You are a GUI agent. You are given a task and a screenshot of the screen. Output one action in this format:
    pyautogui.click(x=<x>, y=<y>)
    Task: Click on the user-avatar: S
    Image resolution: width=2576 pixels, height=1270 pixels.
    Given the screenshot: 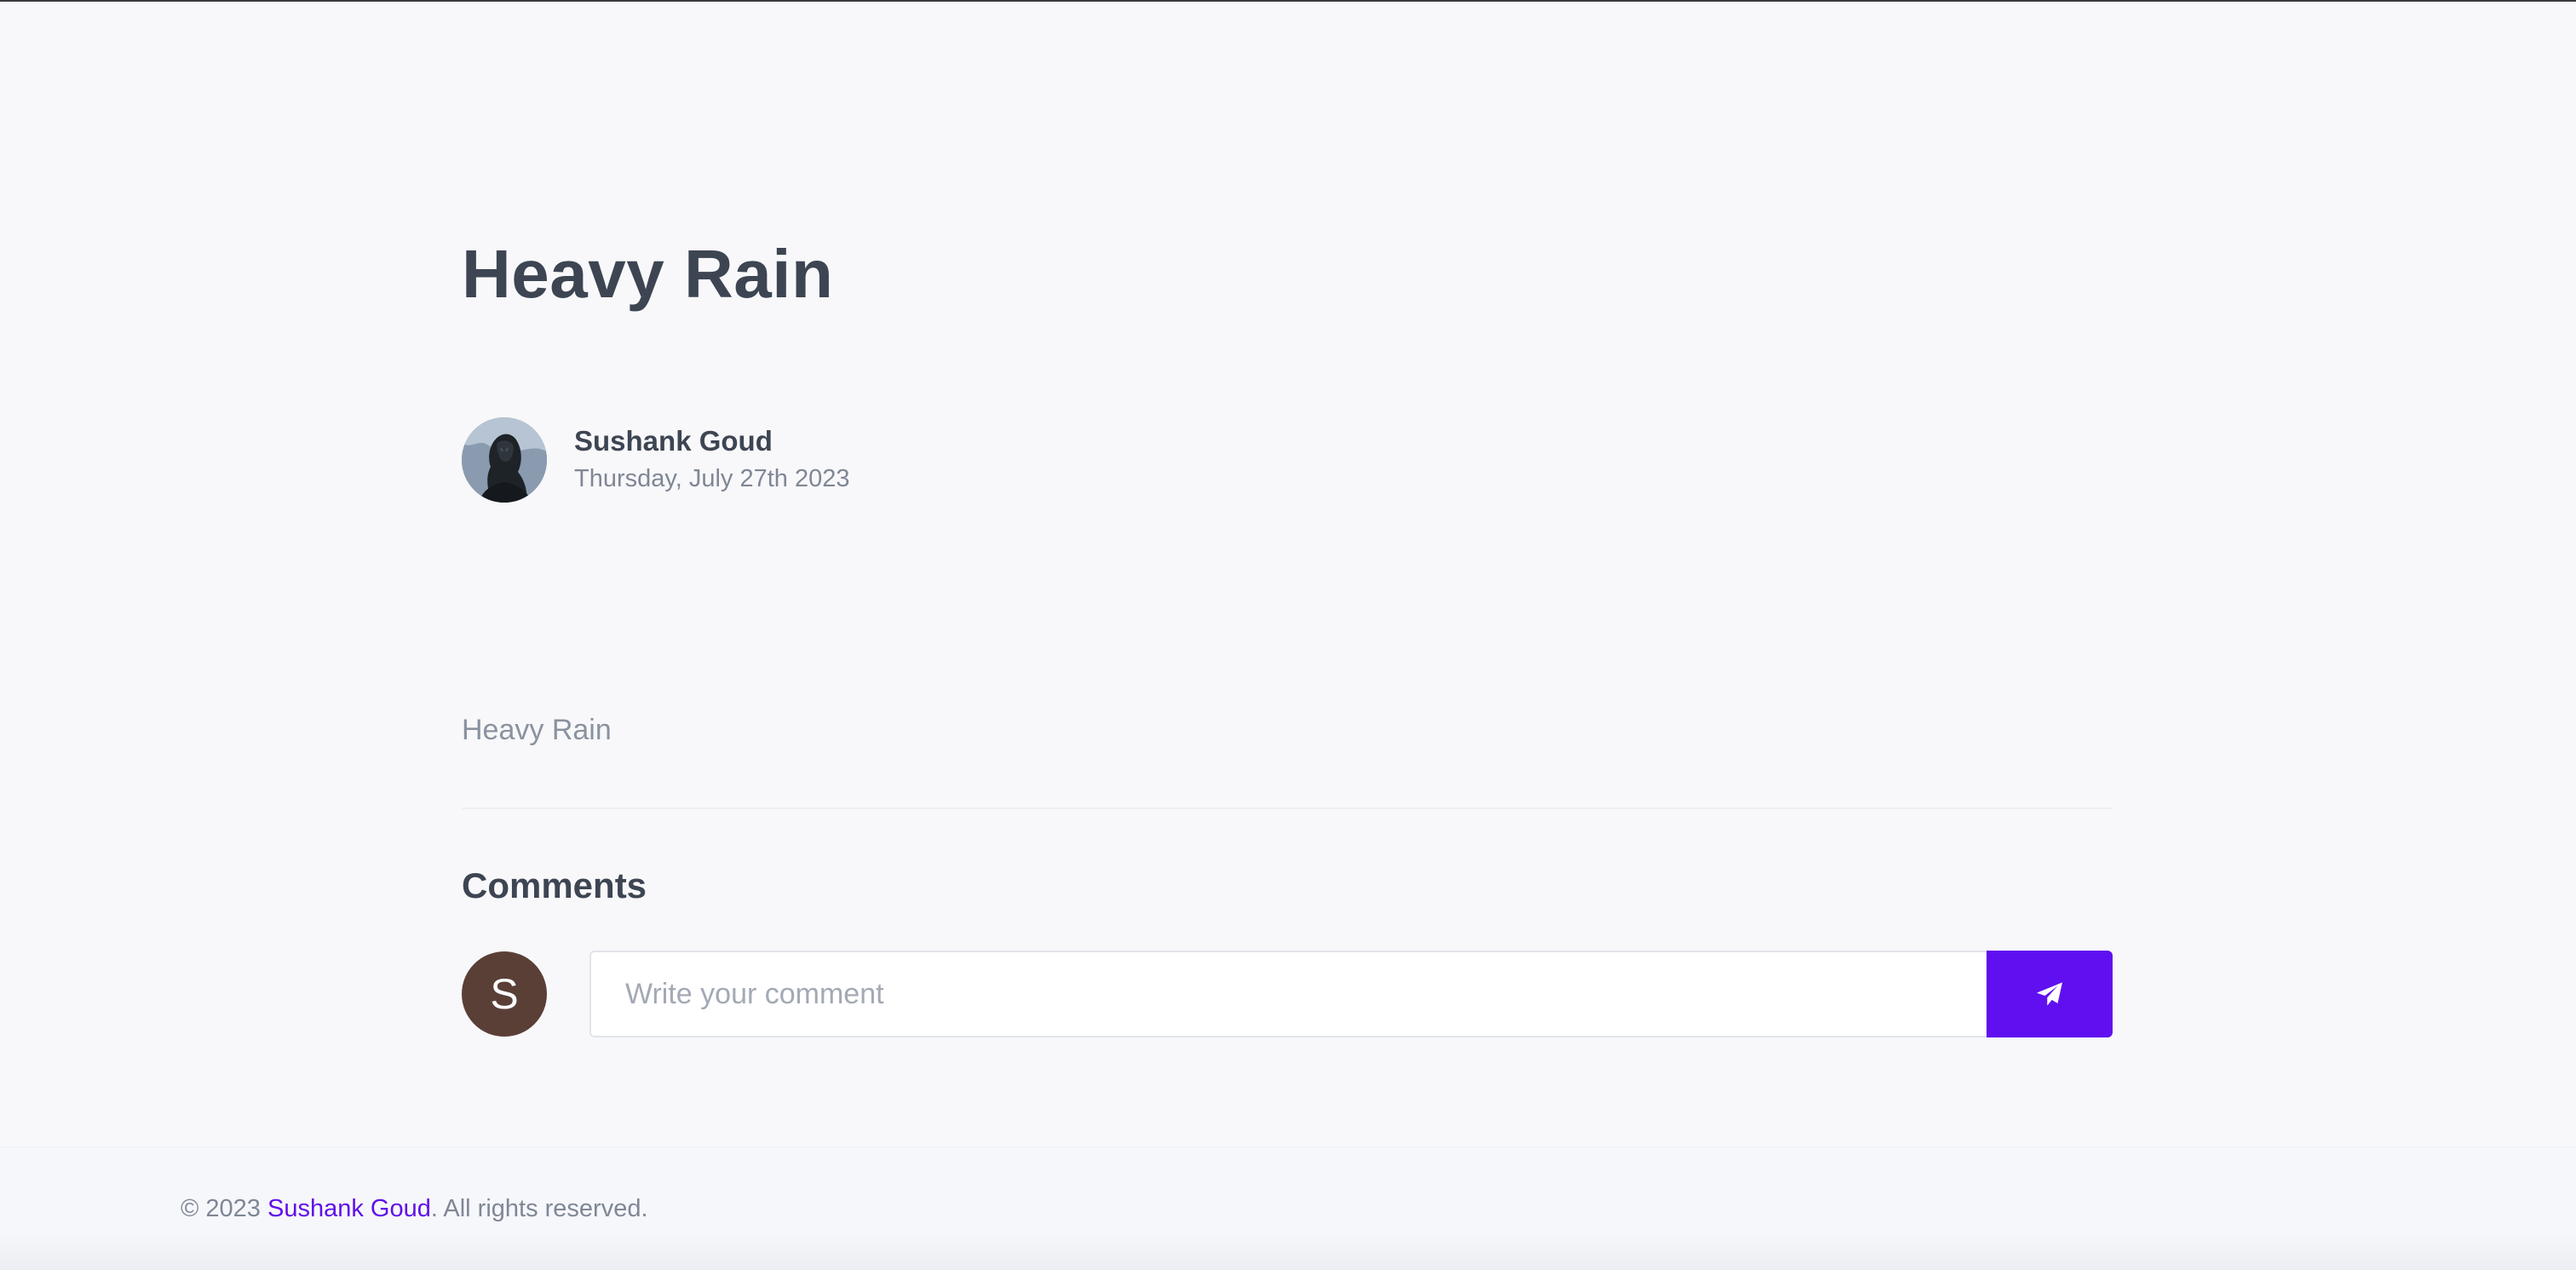 What is the action you would take?
    pyautogui.click(x=504, y=994)
    